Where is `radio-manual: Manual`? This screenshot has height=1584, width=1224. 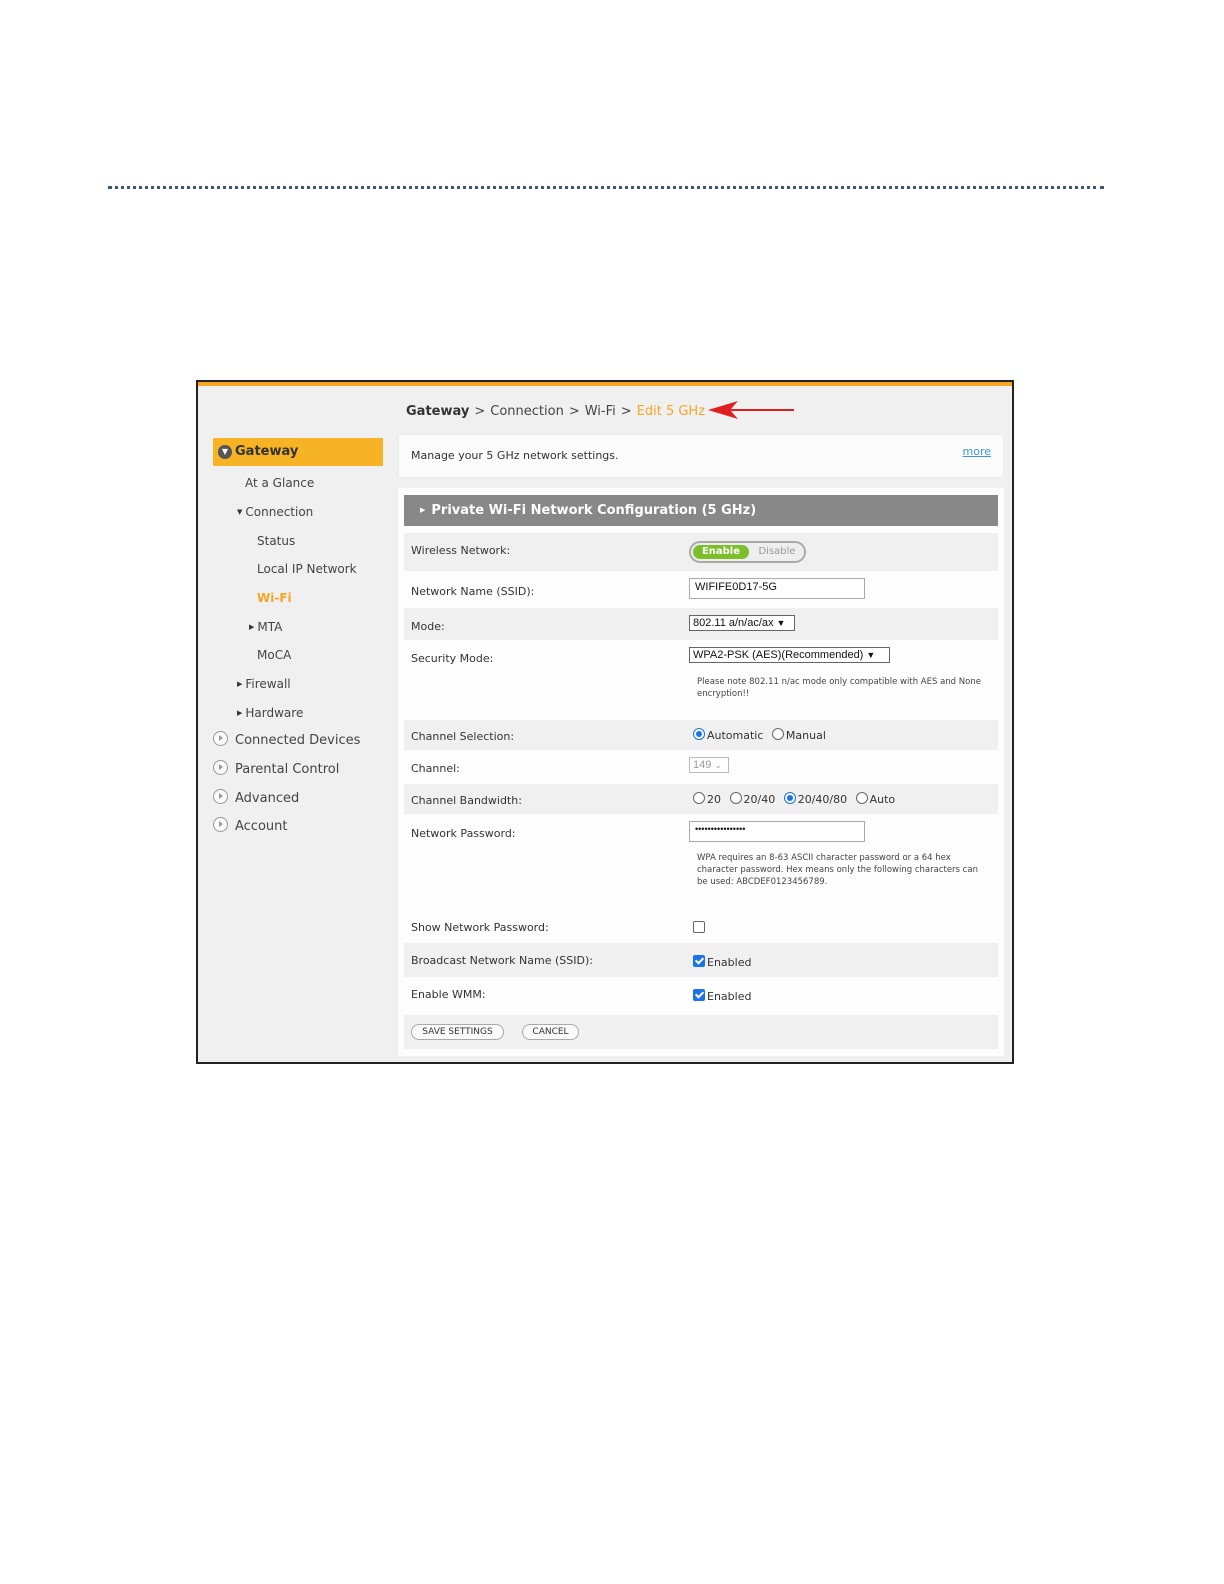
radio-manual: Manual is located at coordinates (798, 735).